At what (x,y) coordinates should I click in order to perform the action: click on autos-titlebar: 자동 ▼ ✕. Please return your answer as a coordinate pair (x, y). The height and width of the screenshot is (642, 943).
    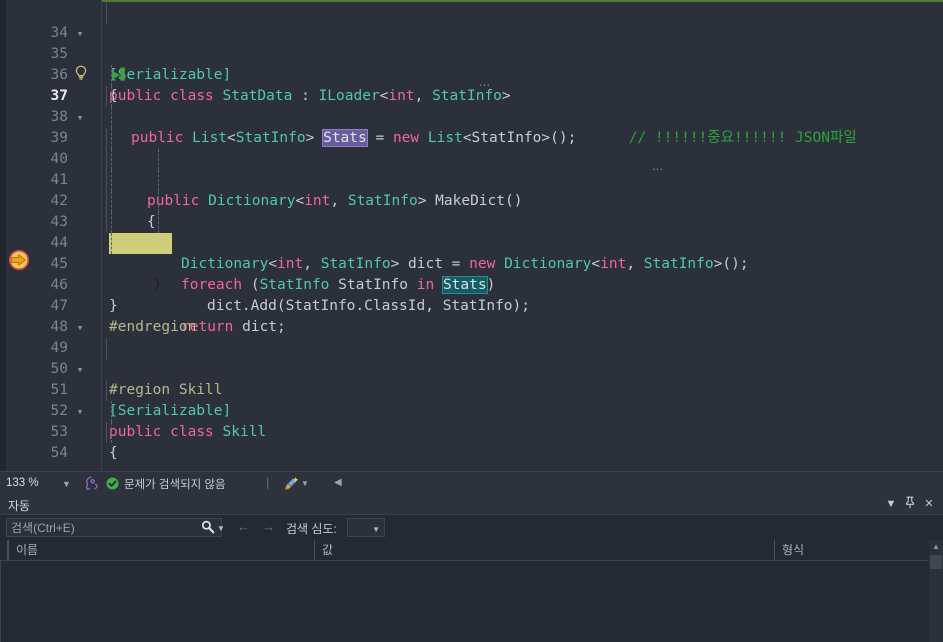
    Looking at the image, I should click on (471, 504).